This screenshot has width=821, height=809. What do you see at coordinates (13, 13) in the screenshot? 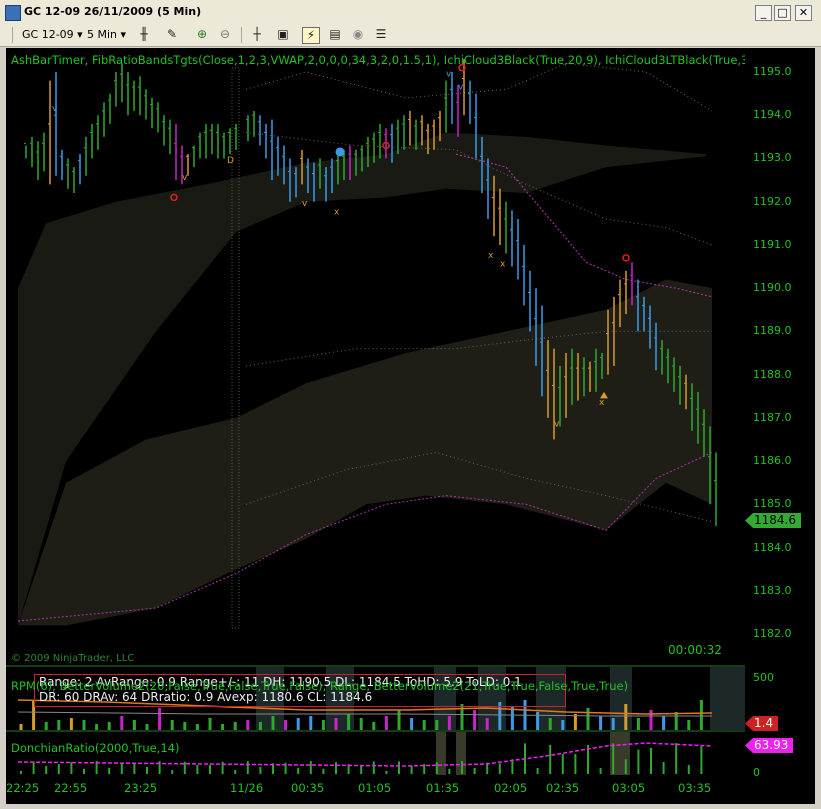
I see `chart-app-icon` at bounding box center [13, 13].